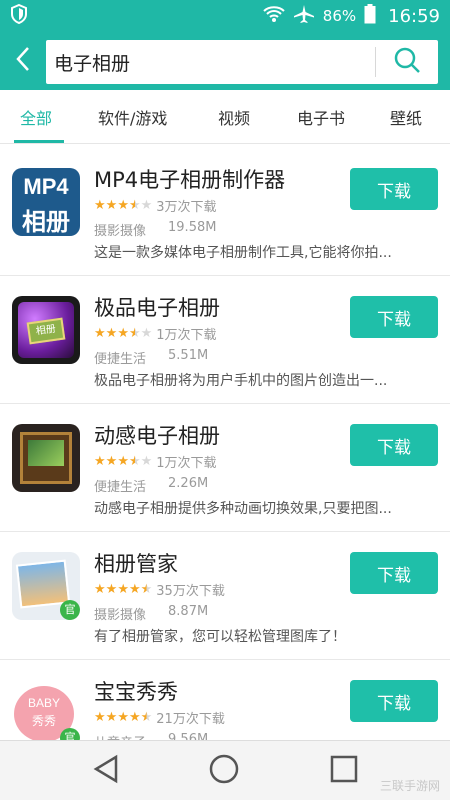  I want to click on icon-label: 相册, so click(46, 222).